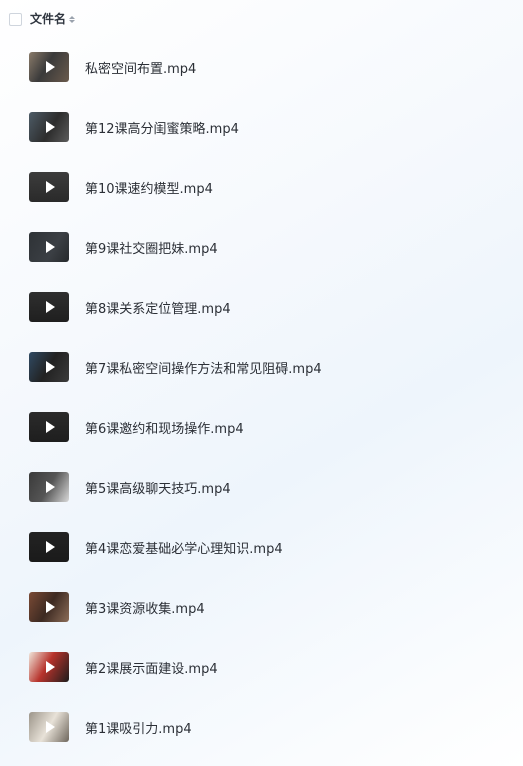 The width and height of the screenshot is (523, 766). I want to click on file-row: 第12课高分闺蜜策略.mp4, so click(261, 127).